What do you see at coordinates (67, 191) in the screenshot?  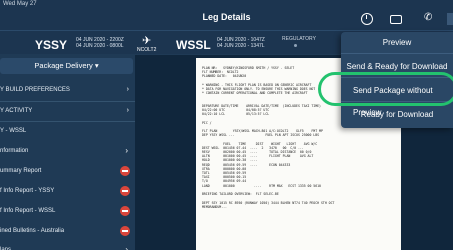 I see `list-item: f Info Report - YSSY` at bounding box center [67, 191].